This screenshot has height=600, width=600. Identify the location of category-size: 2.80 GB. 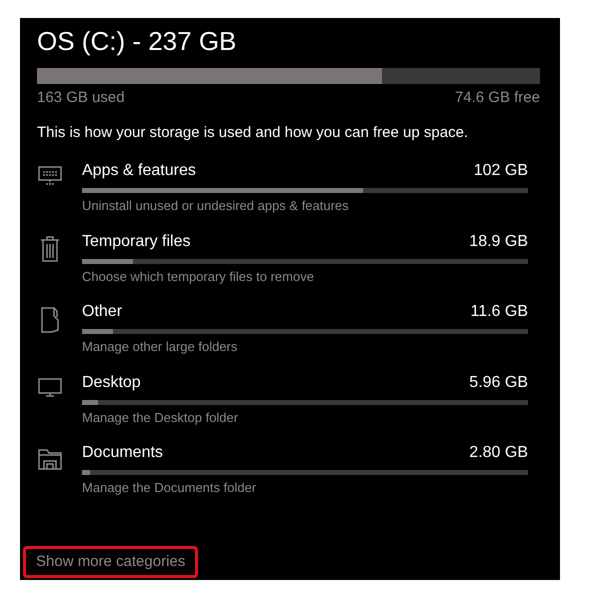
(498, 453).